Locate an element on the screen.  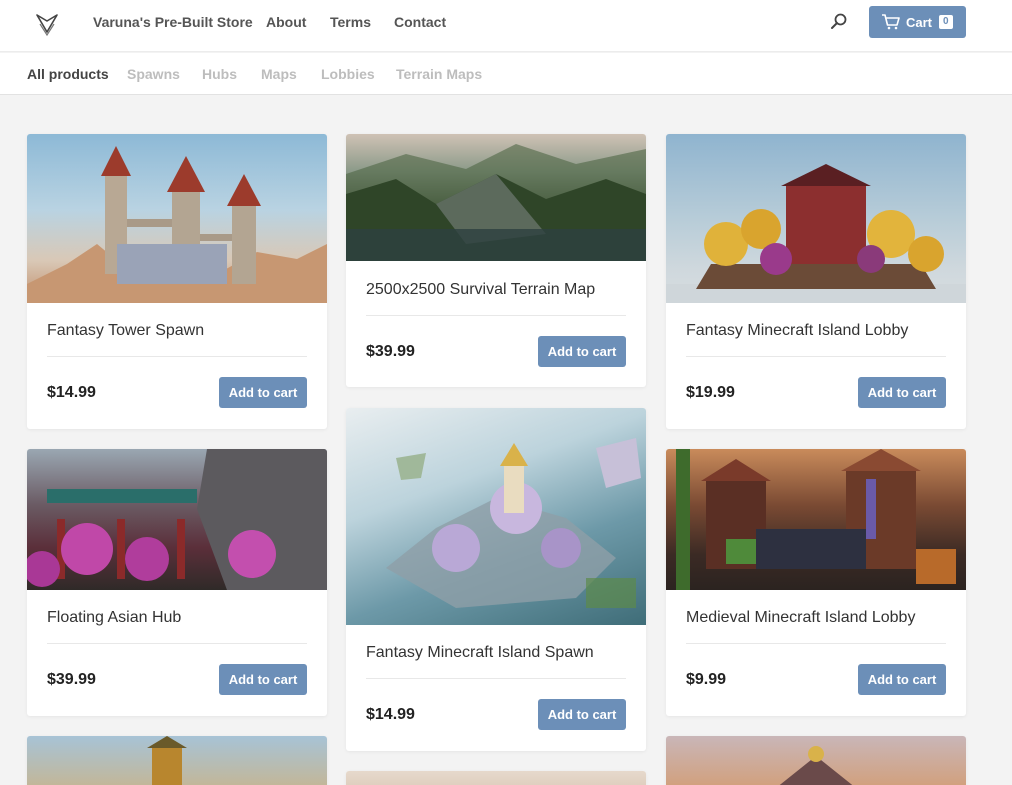
nav-terms-link: Terms is located at coordinates (350, 22).